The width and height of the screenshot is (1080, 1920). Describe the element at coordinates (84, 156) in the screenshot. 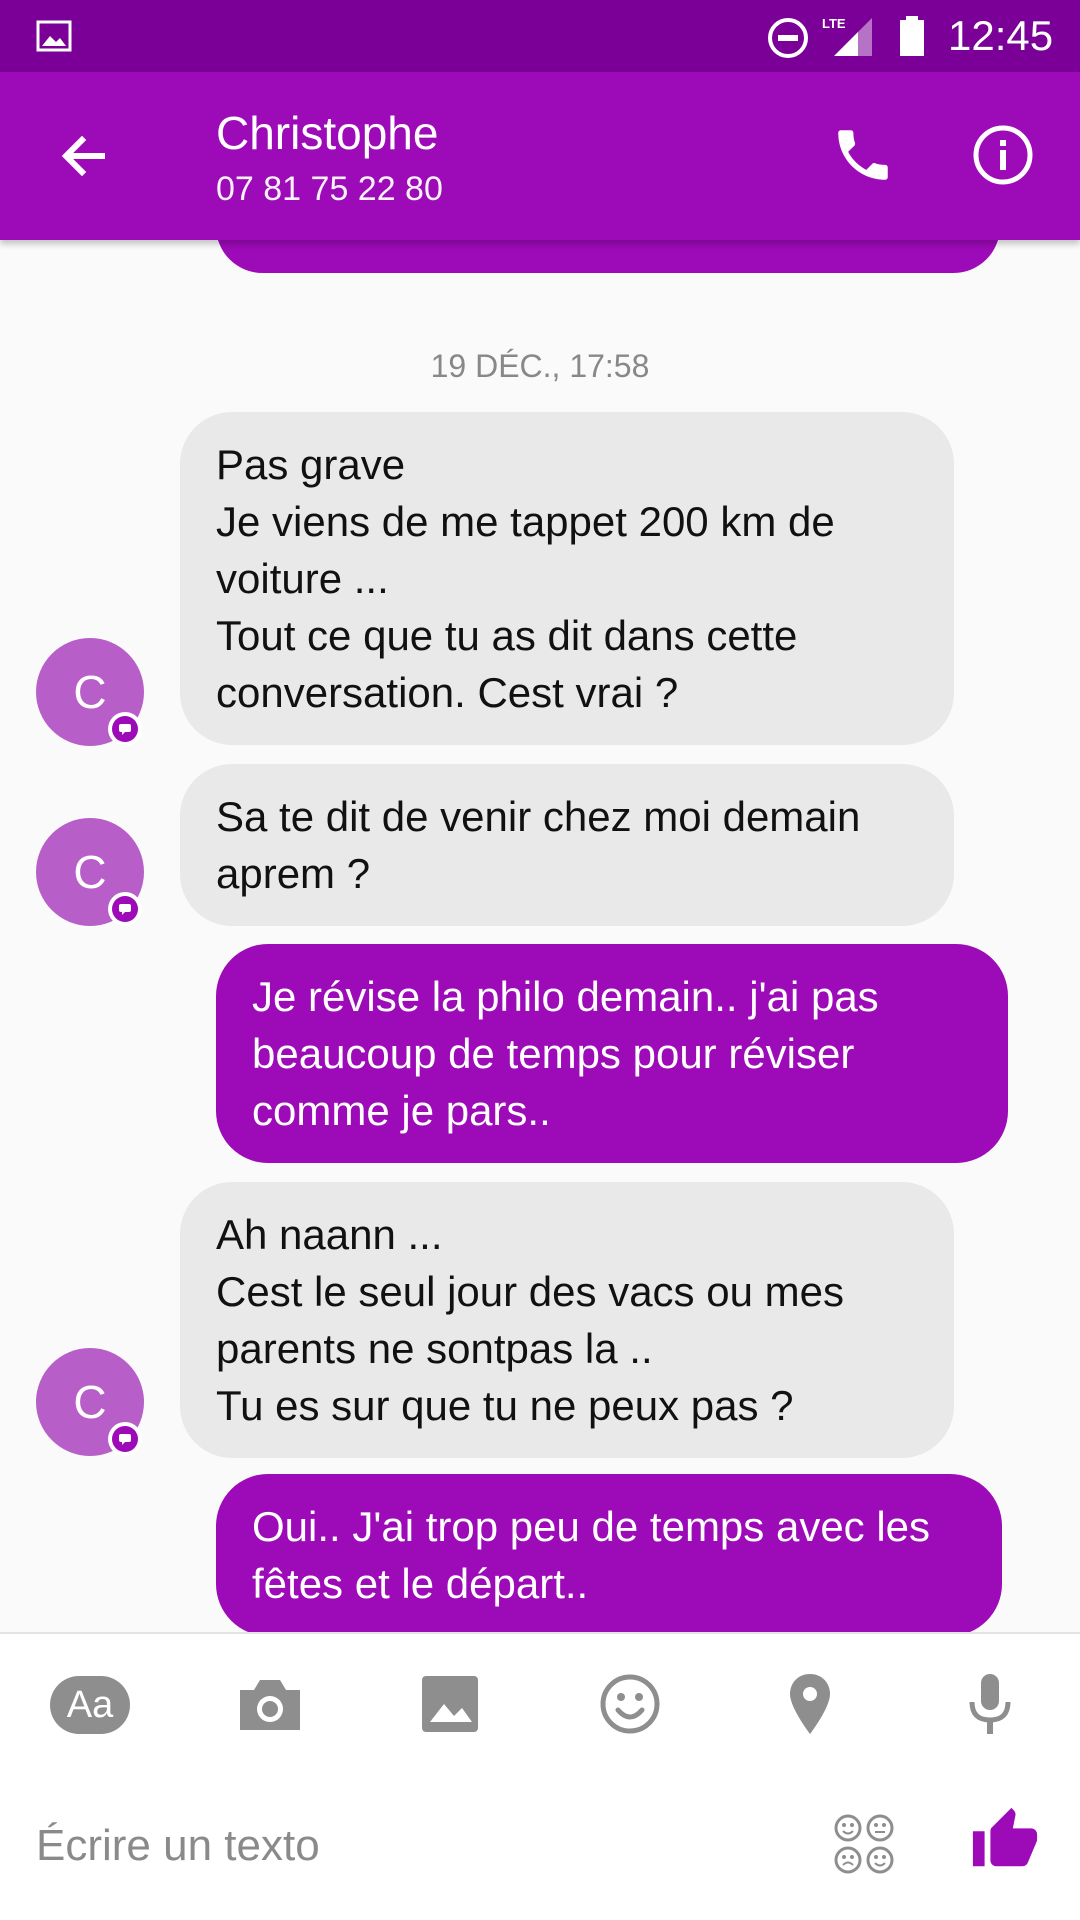

I see `back-arrow-icon` at that location.